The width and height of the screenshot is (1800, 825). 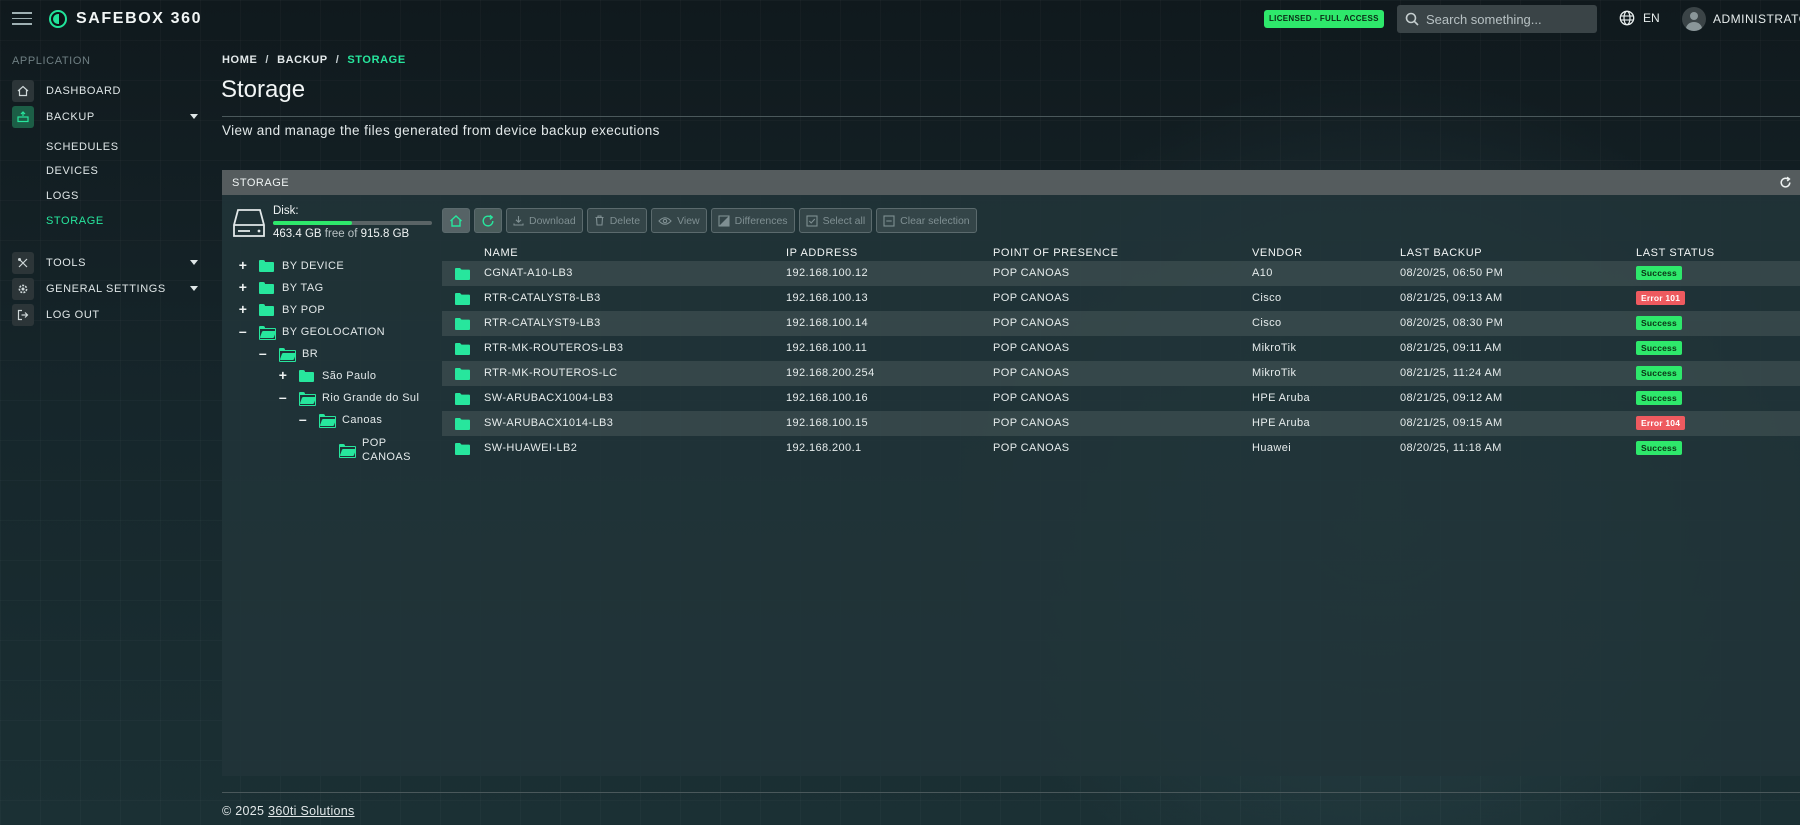 What do you see at coordinates (1675, 253) in the screenshot?
I see `column-header-last-status: LAST STATUS` at bounding box center [1675, 253].